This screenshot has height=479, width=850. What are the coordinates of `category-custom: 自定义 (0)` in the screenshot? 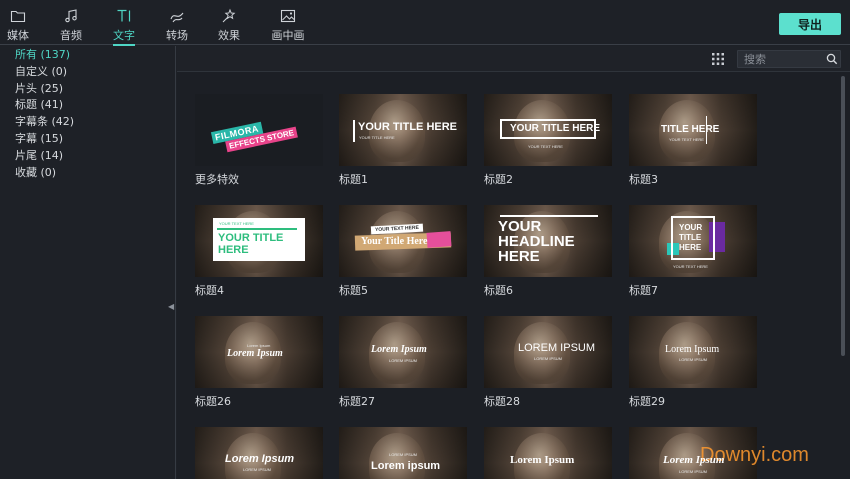 It's located at (87, 72).